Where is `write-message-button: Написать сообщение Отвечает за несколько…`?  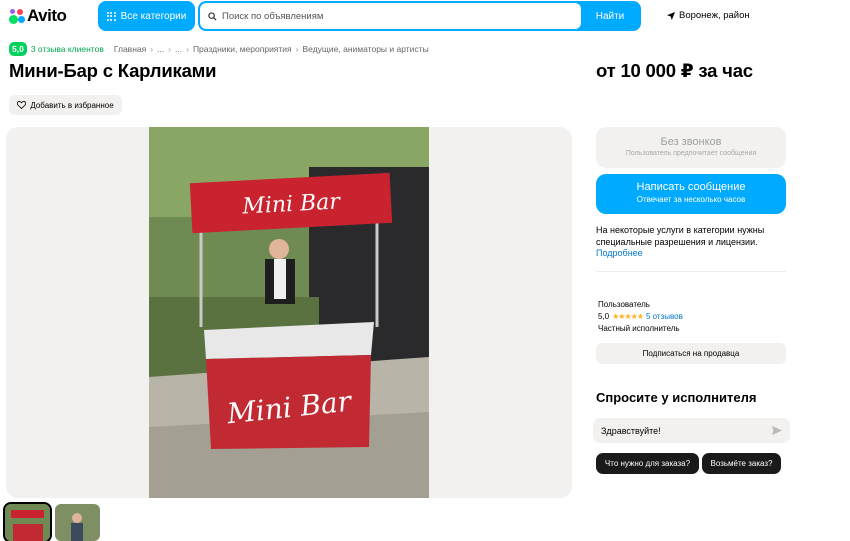
write-message-button: Написать сообщение Отвечает за несколько… is located at coordinates (691, 194).